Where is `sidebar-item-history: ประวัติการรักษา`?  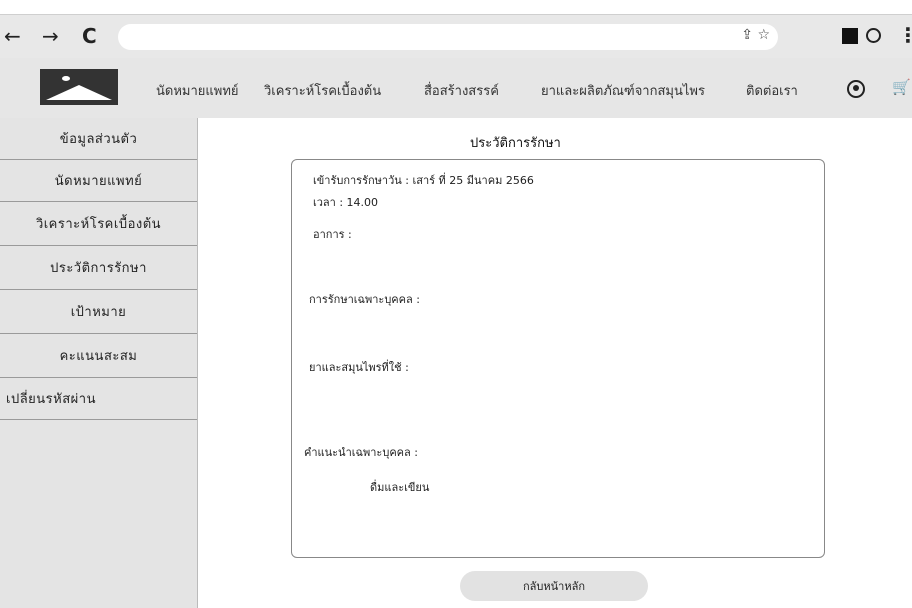 sidebar-item-history: ประวัติการรักษา is located at coordinates (98, 268).